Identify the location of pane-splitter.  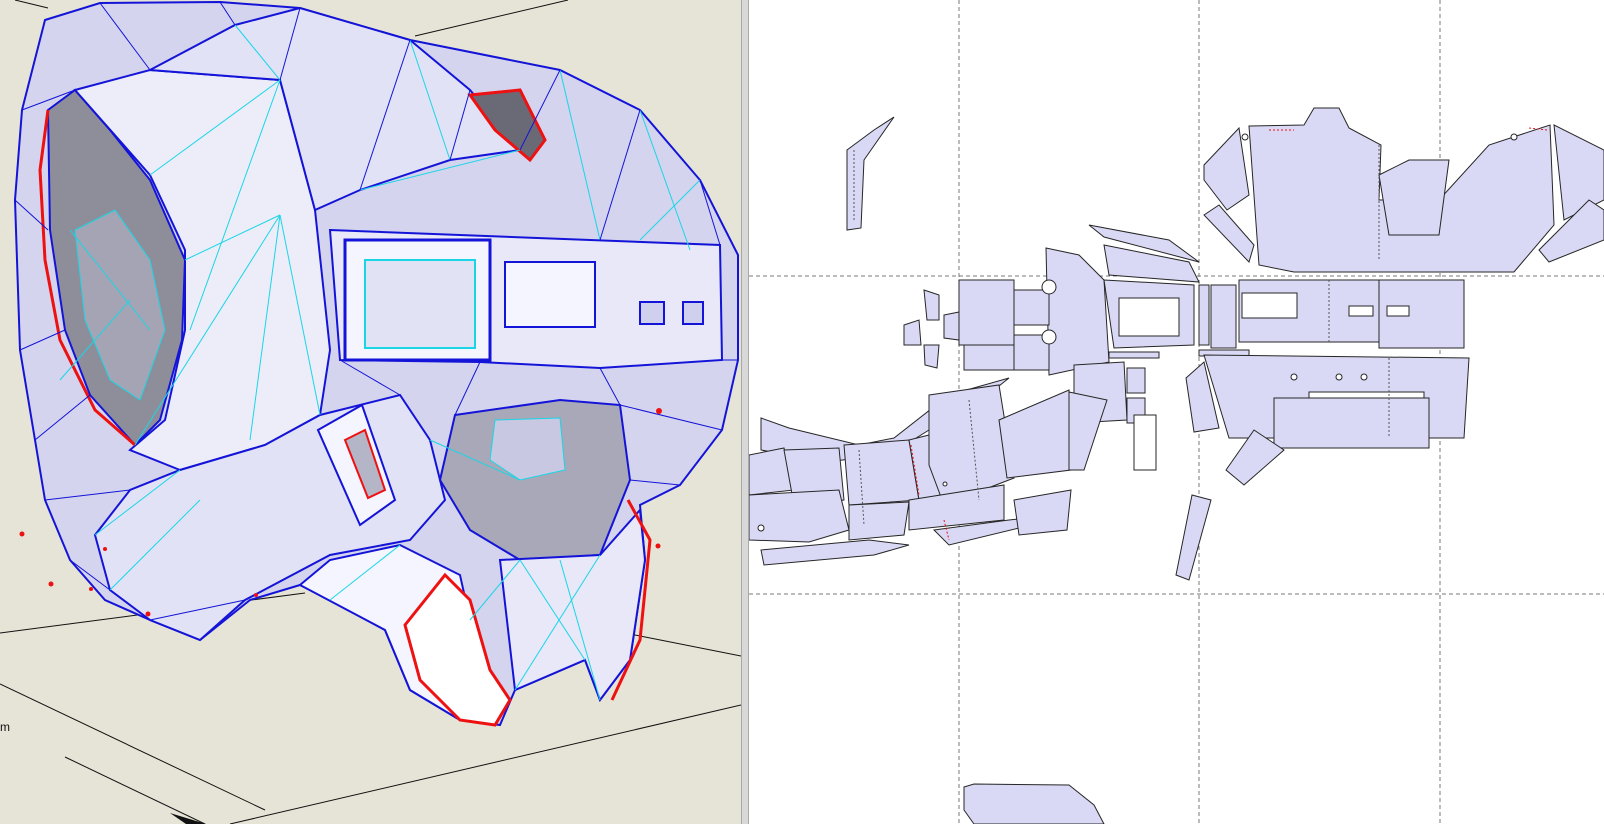
(745, 412).